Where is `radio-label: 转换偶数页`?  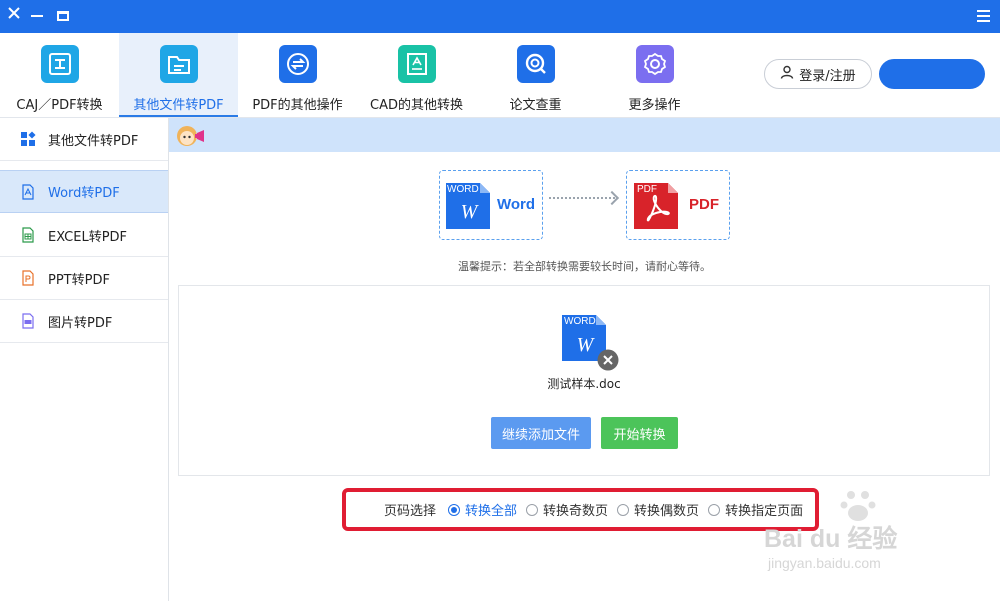
radio-label: 转换偶数页 is located at coordinates (667, 511).